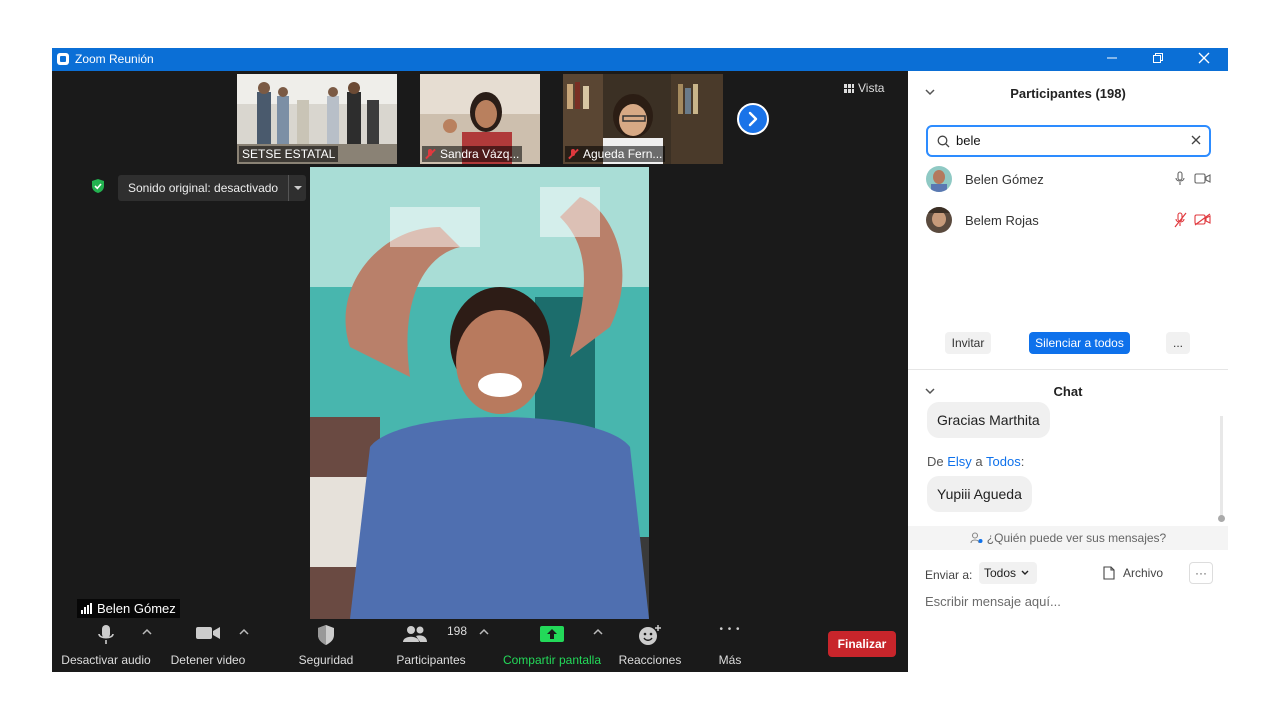 The image size is (1280, 720). Describe the element at coordinates (959, 461) in the screenshot. I see `chat-sender-link: Elsy` at that location.